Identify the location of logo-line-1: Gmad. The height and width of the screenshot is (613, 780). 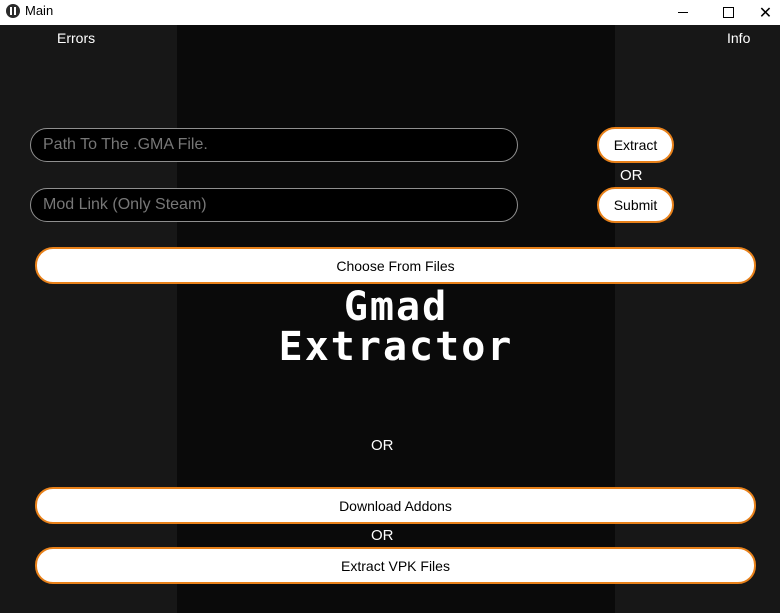
(396, 307).